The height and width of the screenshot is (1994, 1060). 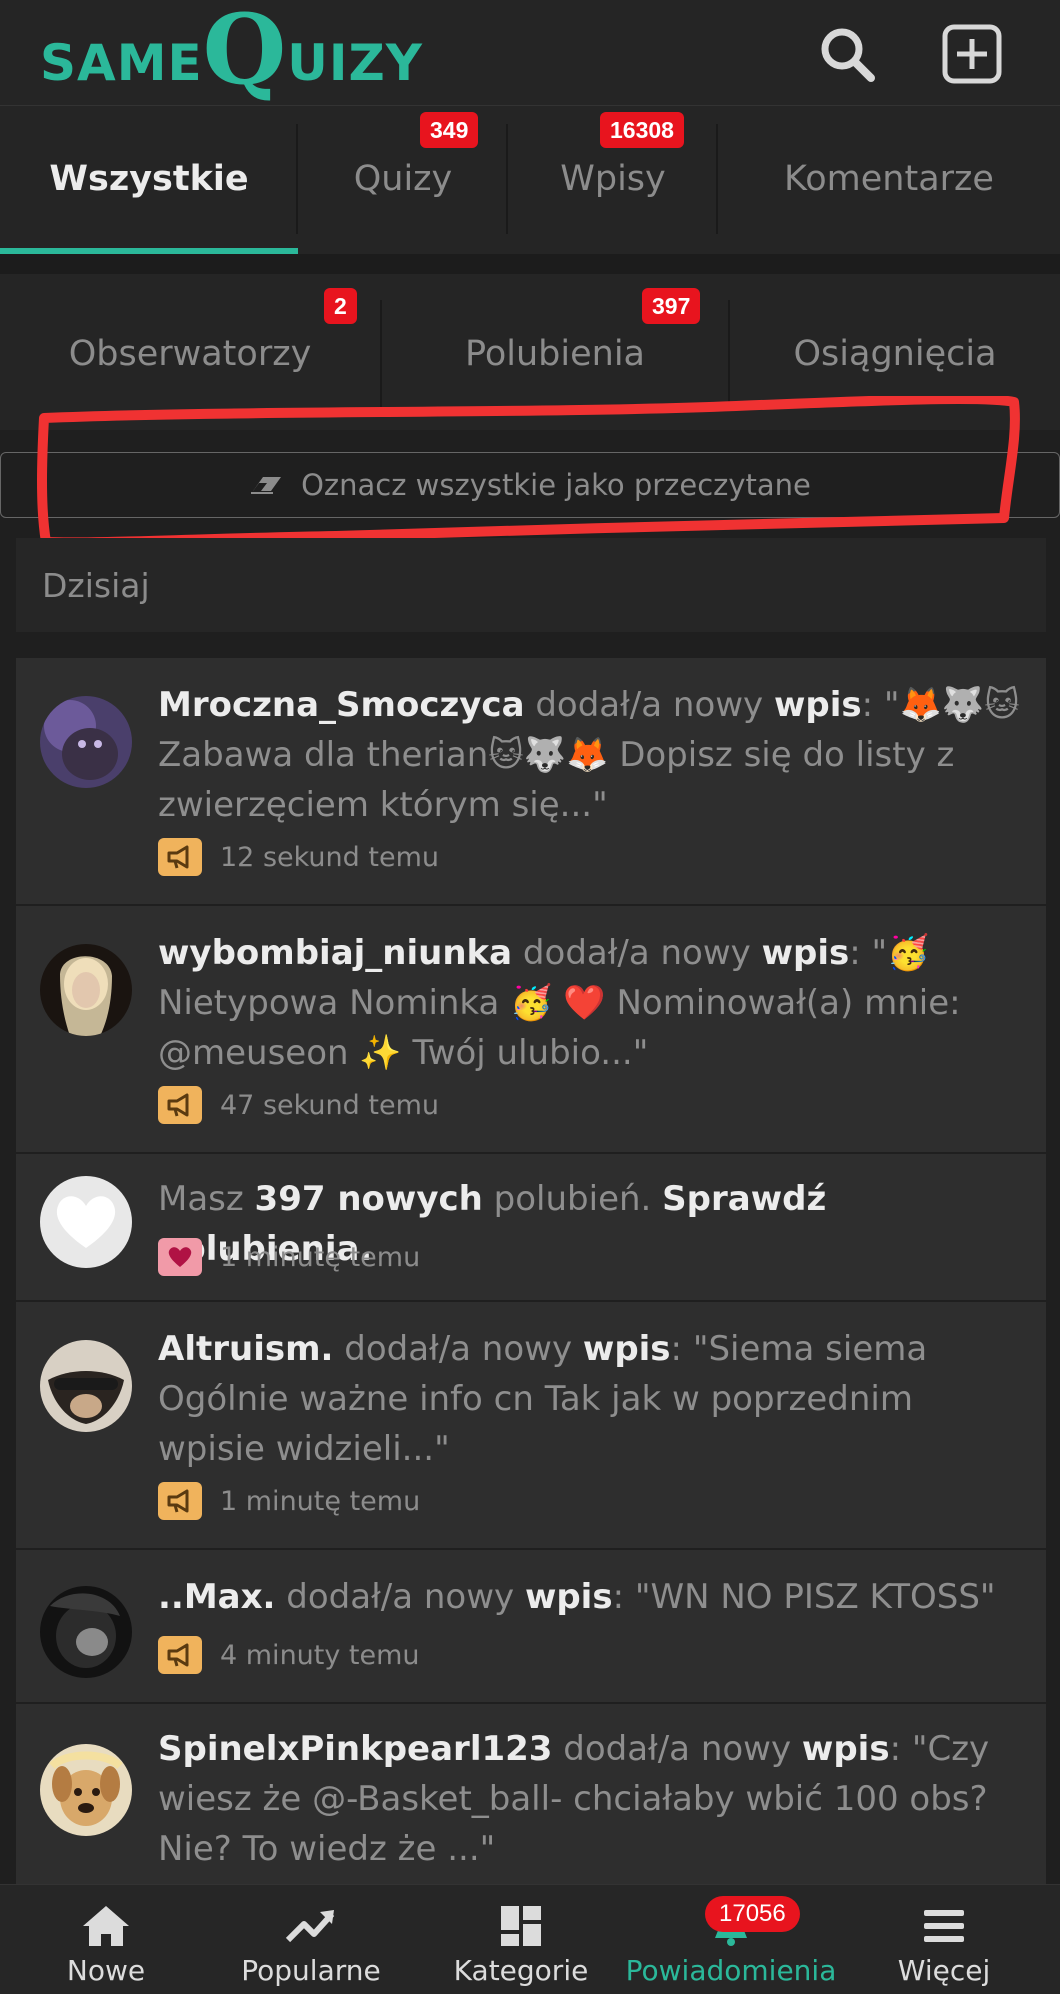 What do you see at coordinates (298, 857) in the screenshot?
I see `notification-meta: 12 sekund temu` at bounding box center [298, 857].